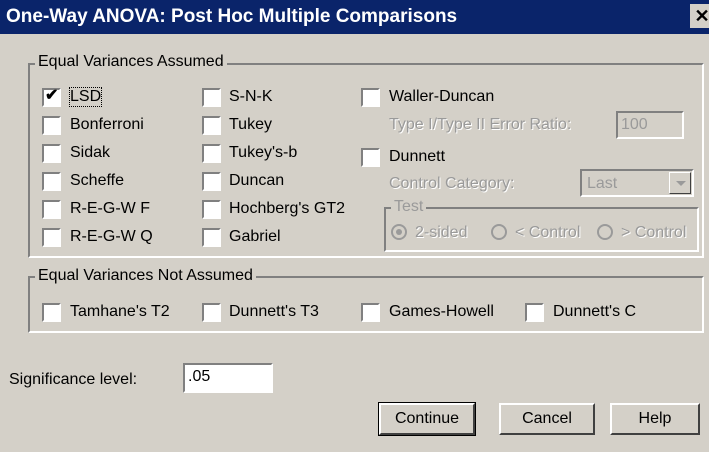 The width and height of the screenshot is (709, 452). I want to click on dunnetts-t3-checkbox, so click(211, 312).